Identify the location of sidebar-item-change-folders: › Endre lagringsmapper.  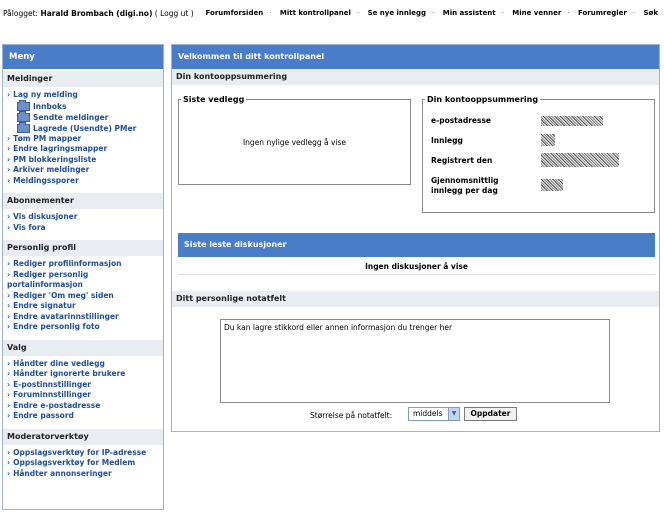
(83, 149).